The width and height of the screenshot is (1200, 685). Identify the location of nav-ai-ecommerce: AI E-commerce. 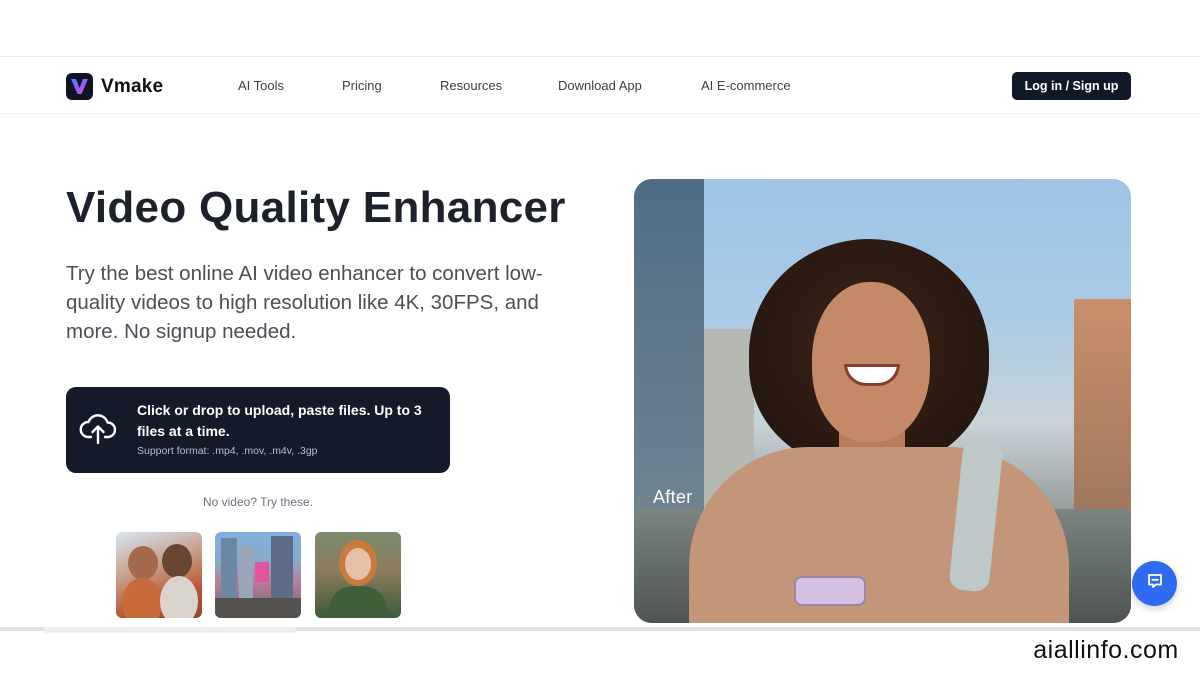
(746, 85).